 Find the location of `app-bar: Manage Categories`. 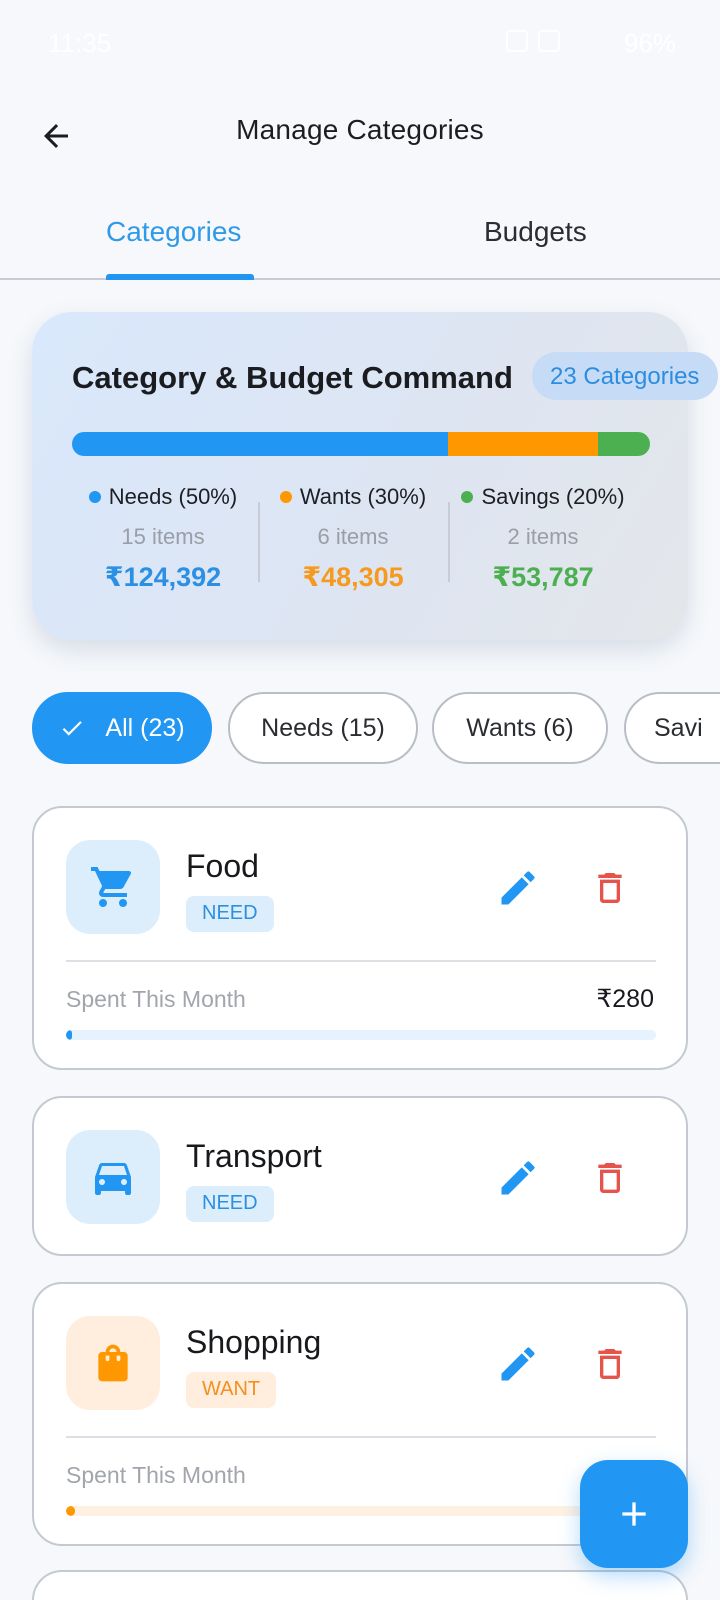

app-bar: Manage Categories is located at coordinates (360, 135).